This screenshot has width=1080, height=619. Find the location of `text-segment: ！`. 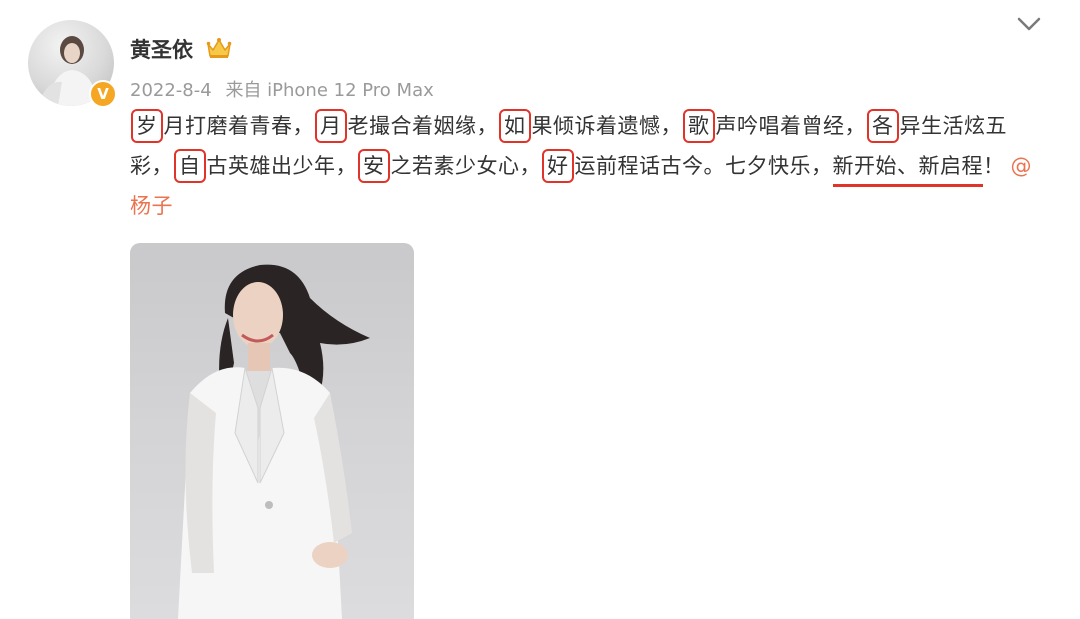

text-segment: ！ is located at coordinates (994, 166).